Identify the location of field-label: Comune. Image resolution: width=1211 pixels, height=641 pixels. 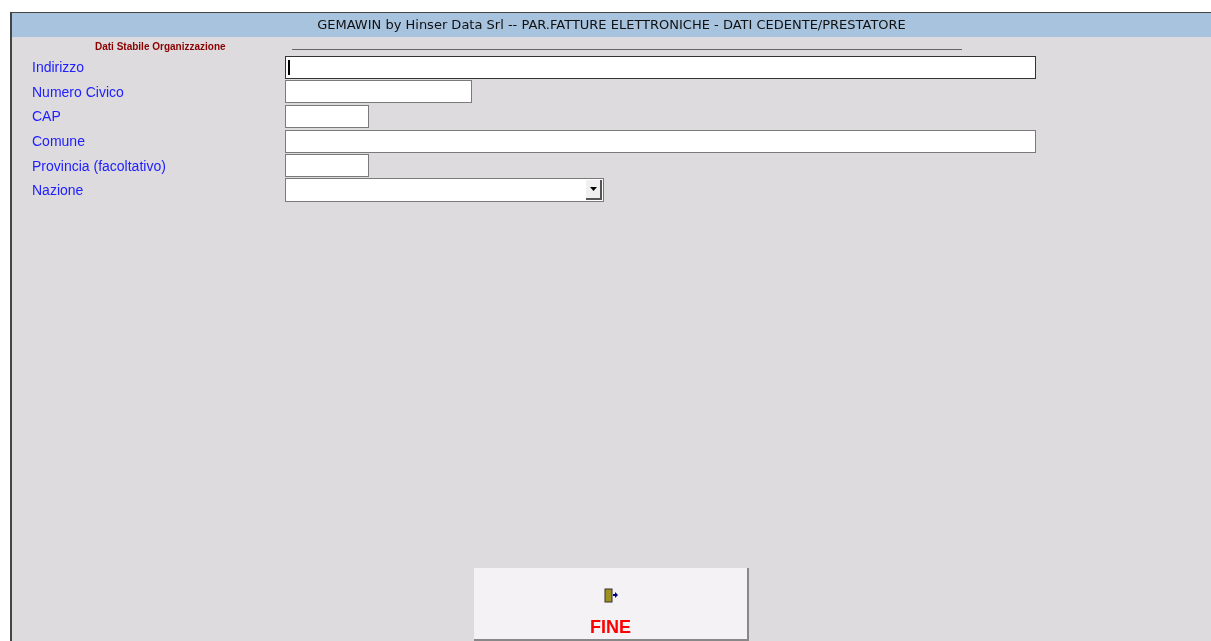
(59, 141).